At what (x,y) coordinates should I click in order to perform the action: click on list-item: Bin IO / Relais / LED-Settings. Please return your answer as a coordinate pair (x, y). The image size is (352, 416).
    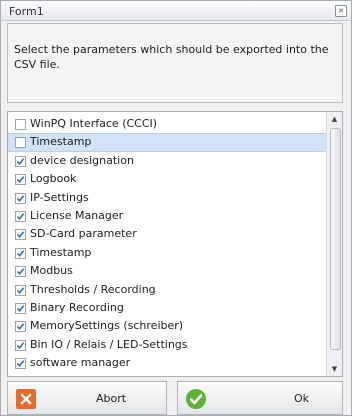
    Looking at the image, I should click on (167, 345).